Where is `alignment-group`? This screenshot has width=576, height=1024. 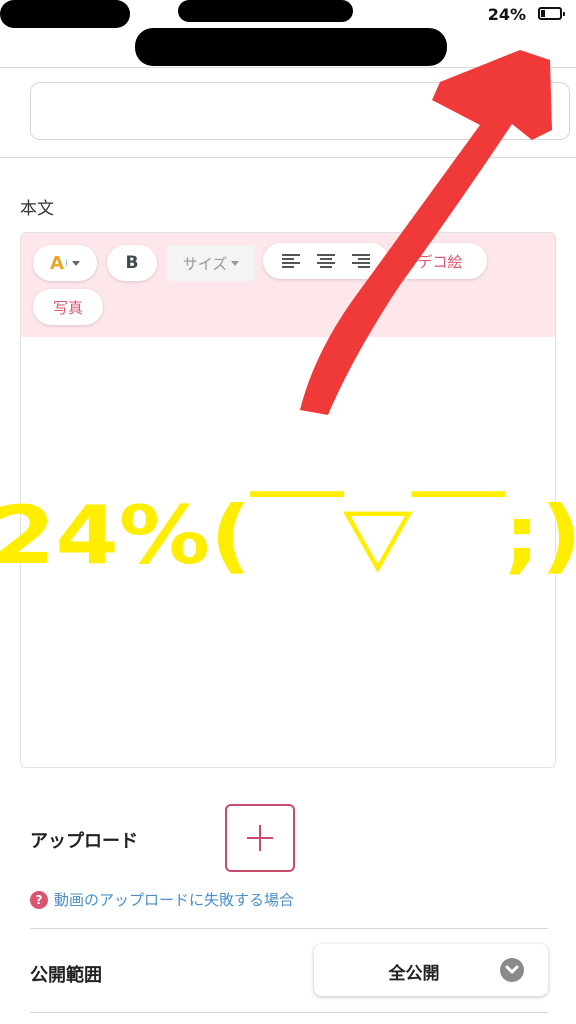
alignment-group is located at coordinates (326, 261).